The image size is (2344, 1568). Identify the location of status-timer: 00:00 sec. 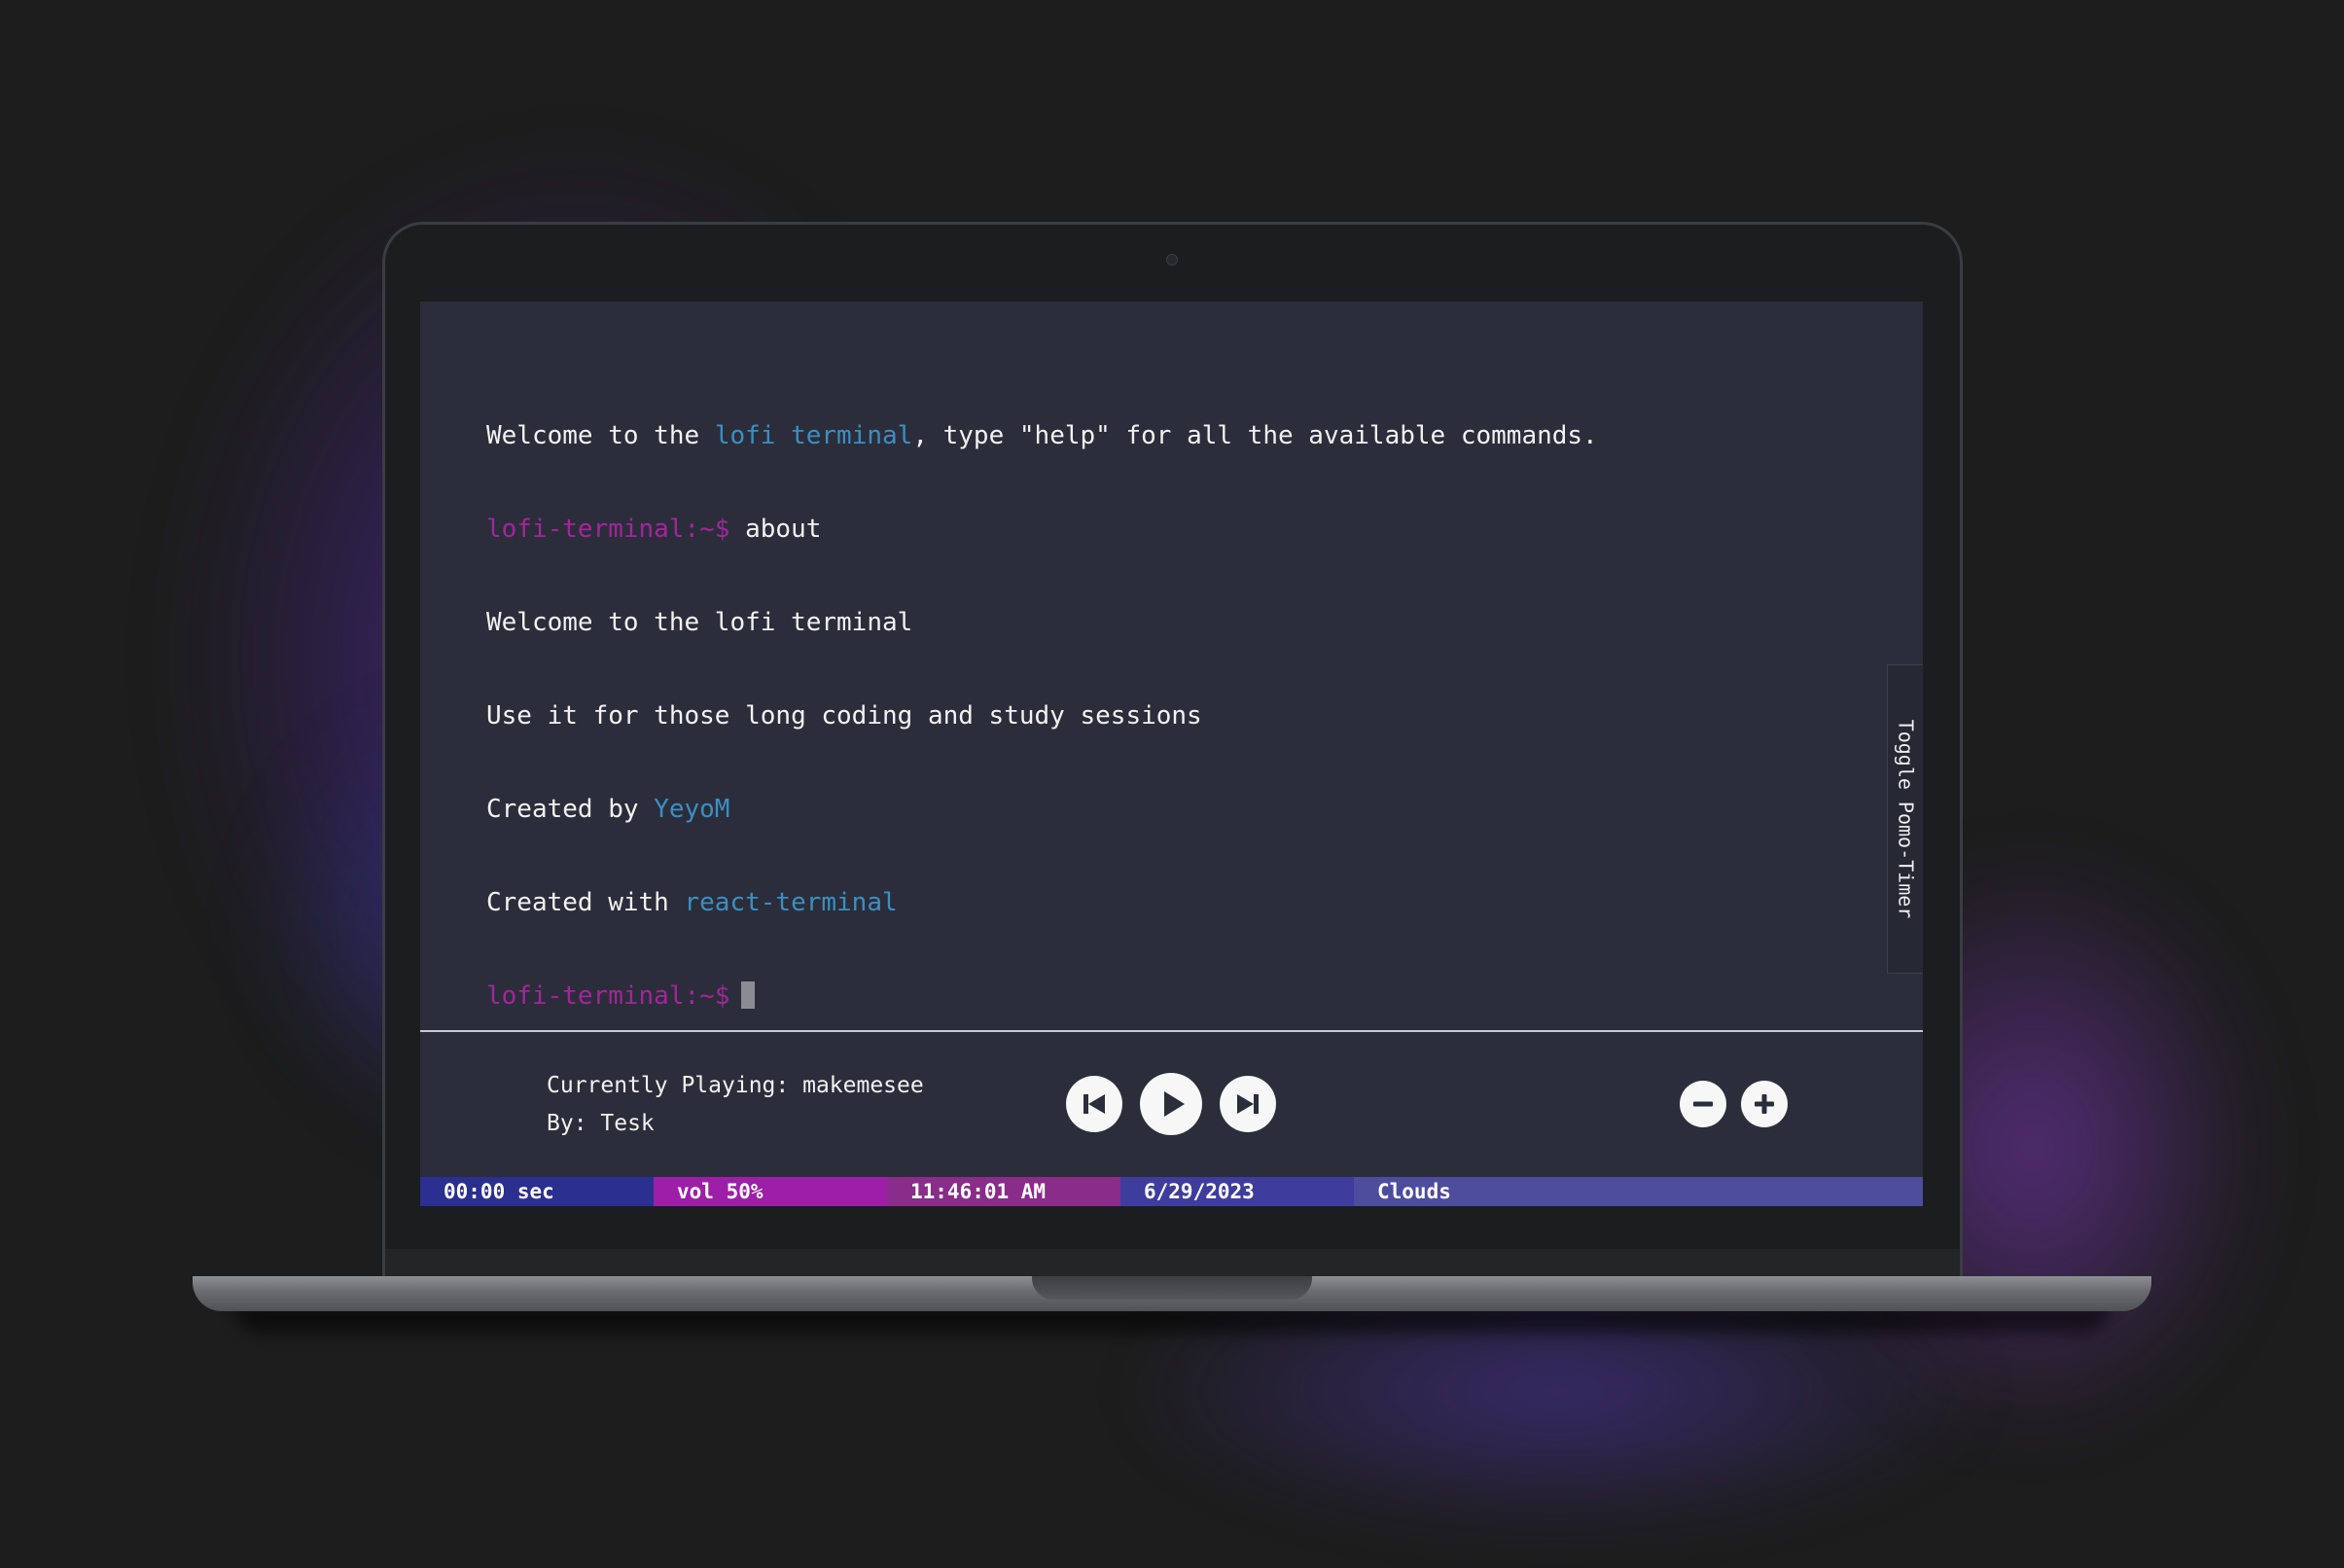
(537, 1191).